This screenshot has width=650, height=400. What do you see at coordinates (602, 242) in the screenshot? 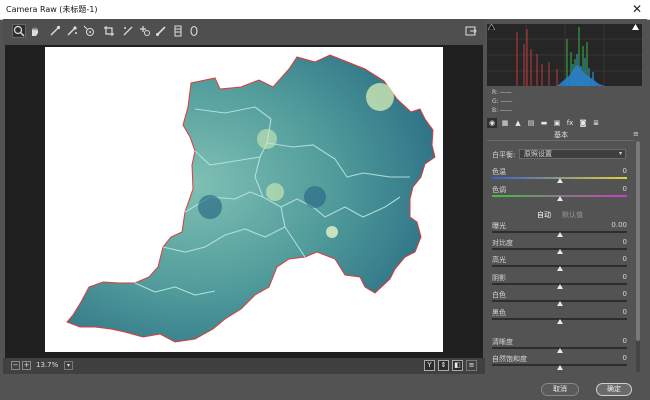
I see `contrast-value: 0` at bounding box center [602, 242].